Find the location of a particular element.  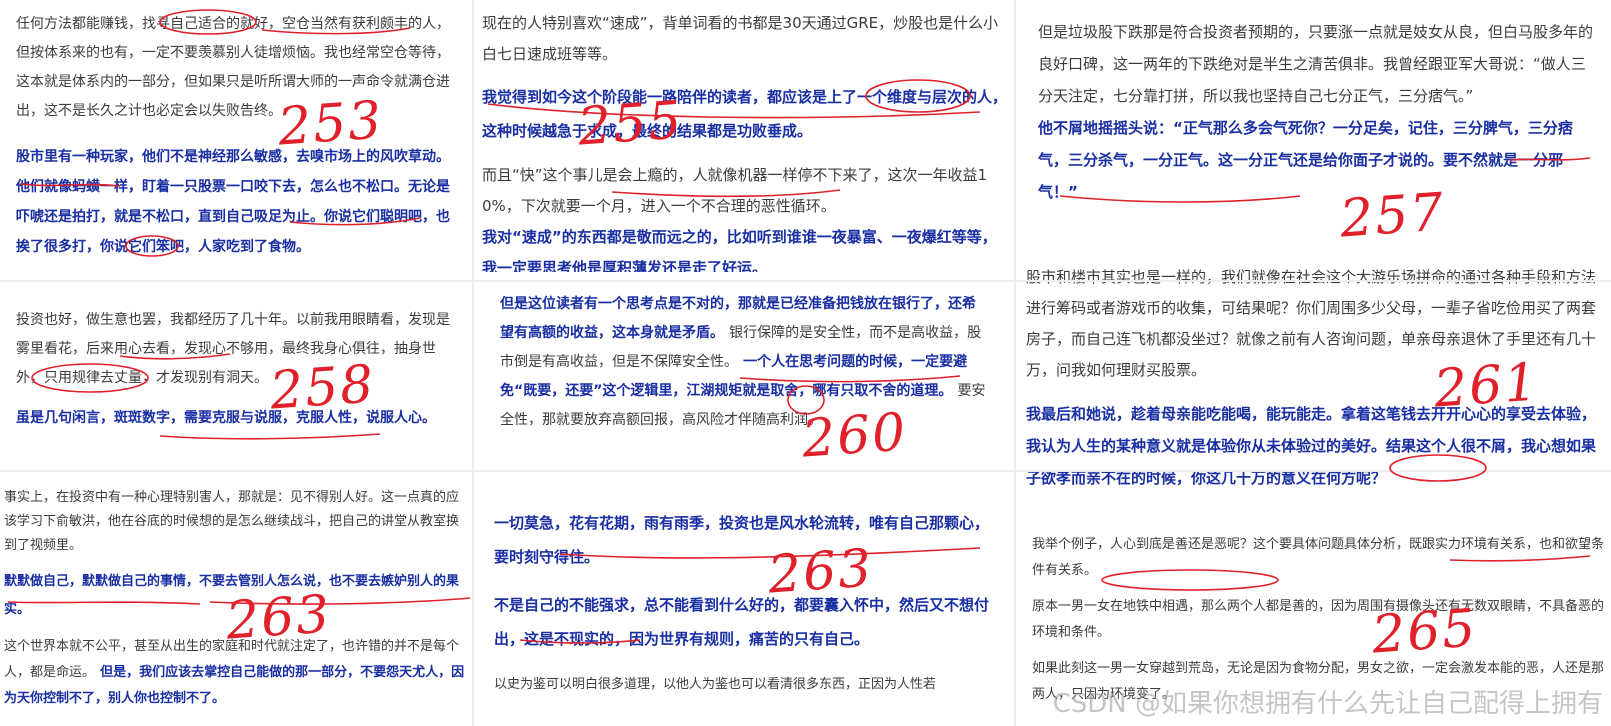

panel-258-highlight: 虽是几句闲言，斑斑数字，需要克服与说服，克服人性，说服人心。 is located at coordinates (226, 418).